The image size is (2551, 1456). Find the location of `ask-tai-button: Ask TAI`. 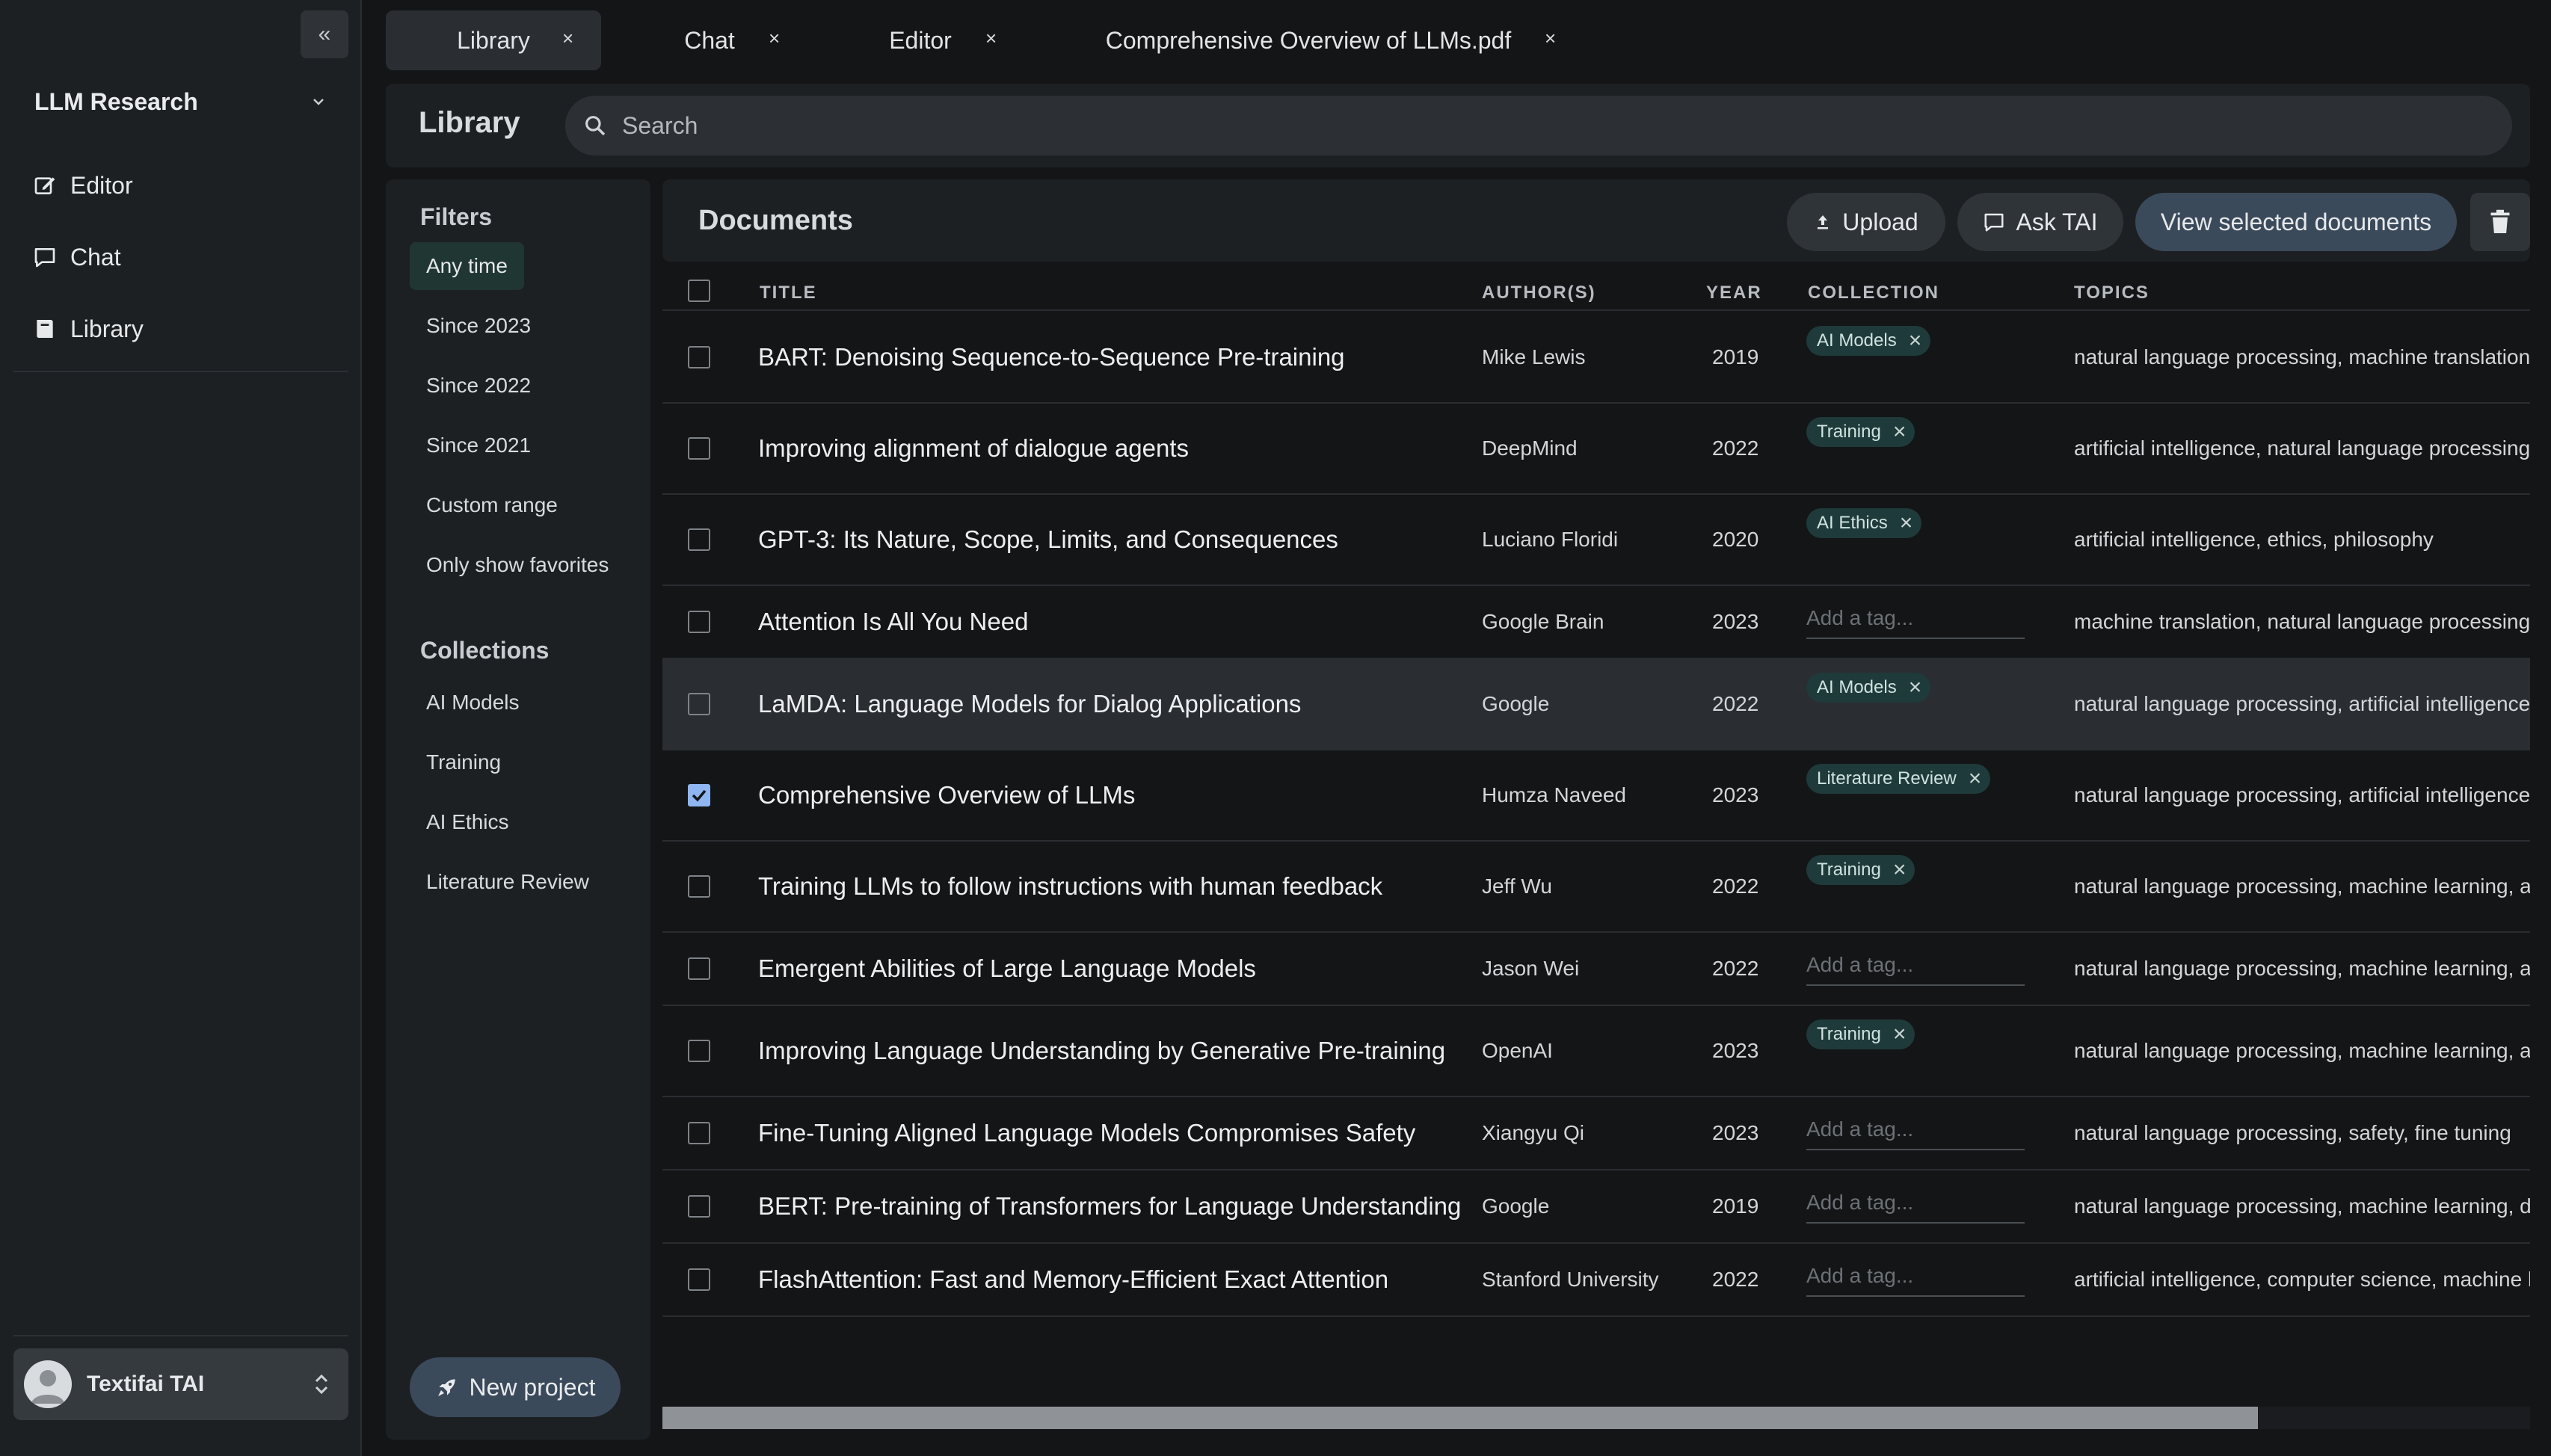

ask-tai-button: Ask TAI is located at coordinates (2040, 222).